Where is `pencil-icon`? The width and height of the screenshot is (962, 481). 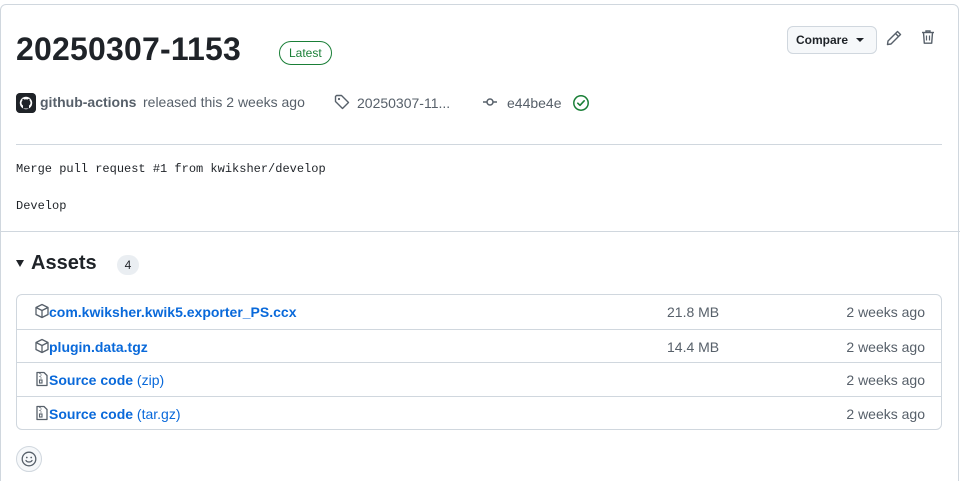
pencil-icon is located at coordinates (894, 38).